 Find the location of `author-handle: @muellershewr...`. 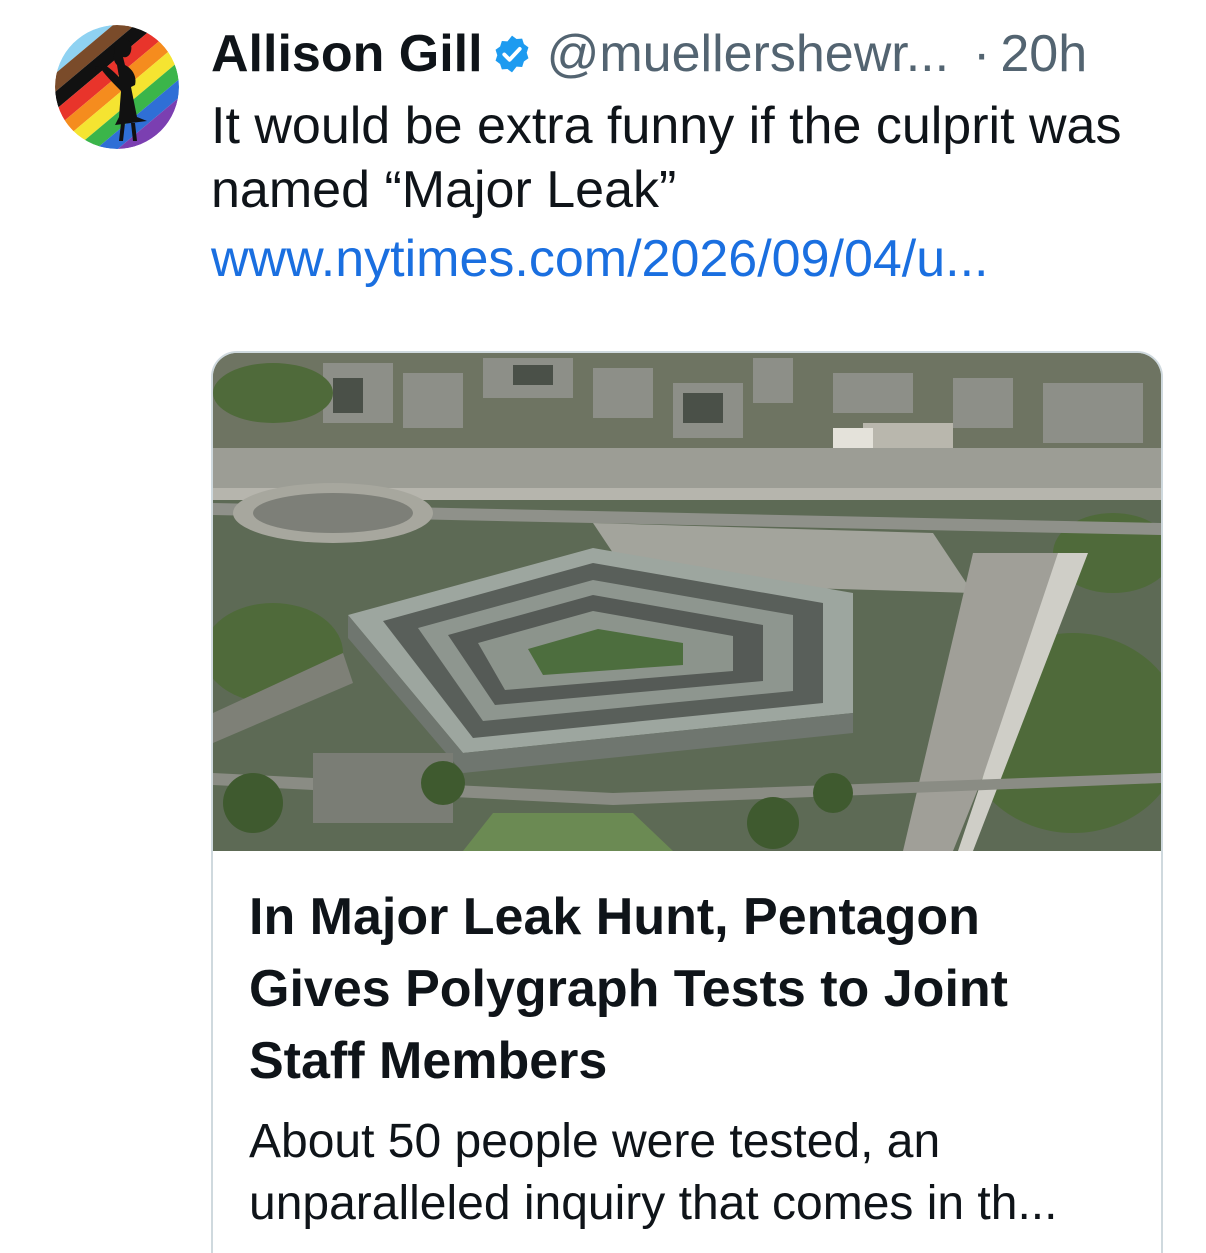

author-handle: @muellershewr... is located at coordinates (748, 54).